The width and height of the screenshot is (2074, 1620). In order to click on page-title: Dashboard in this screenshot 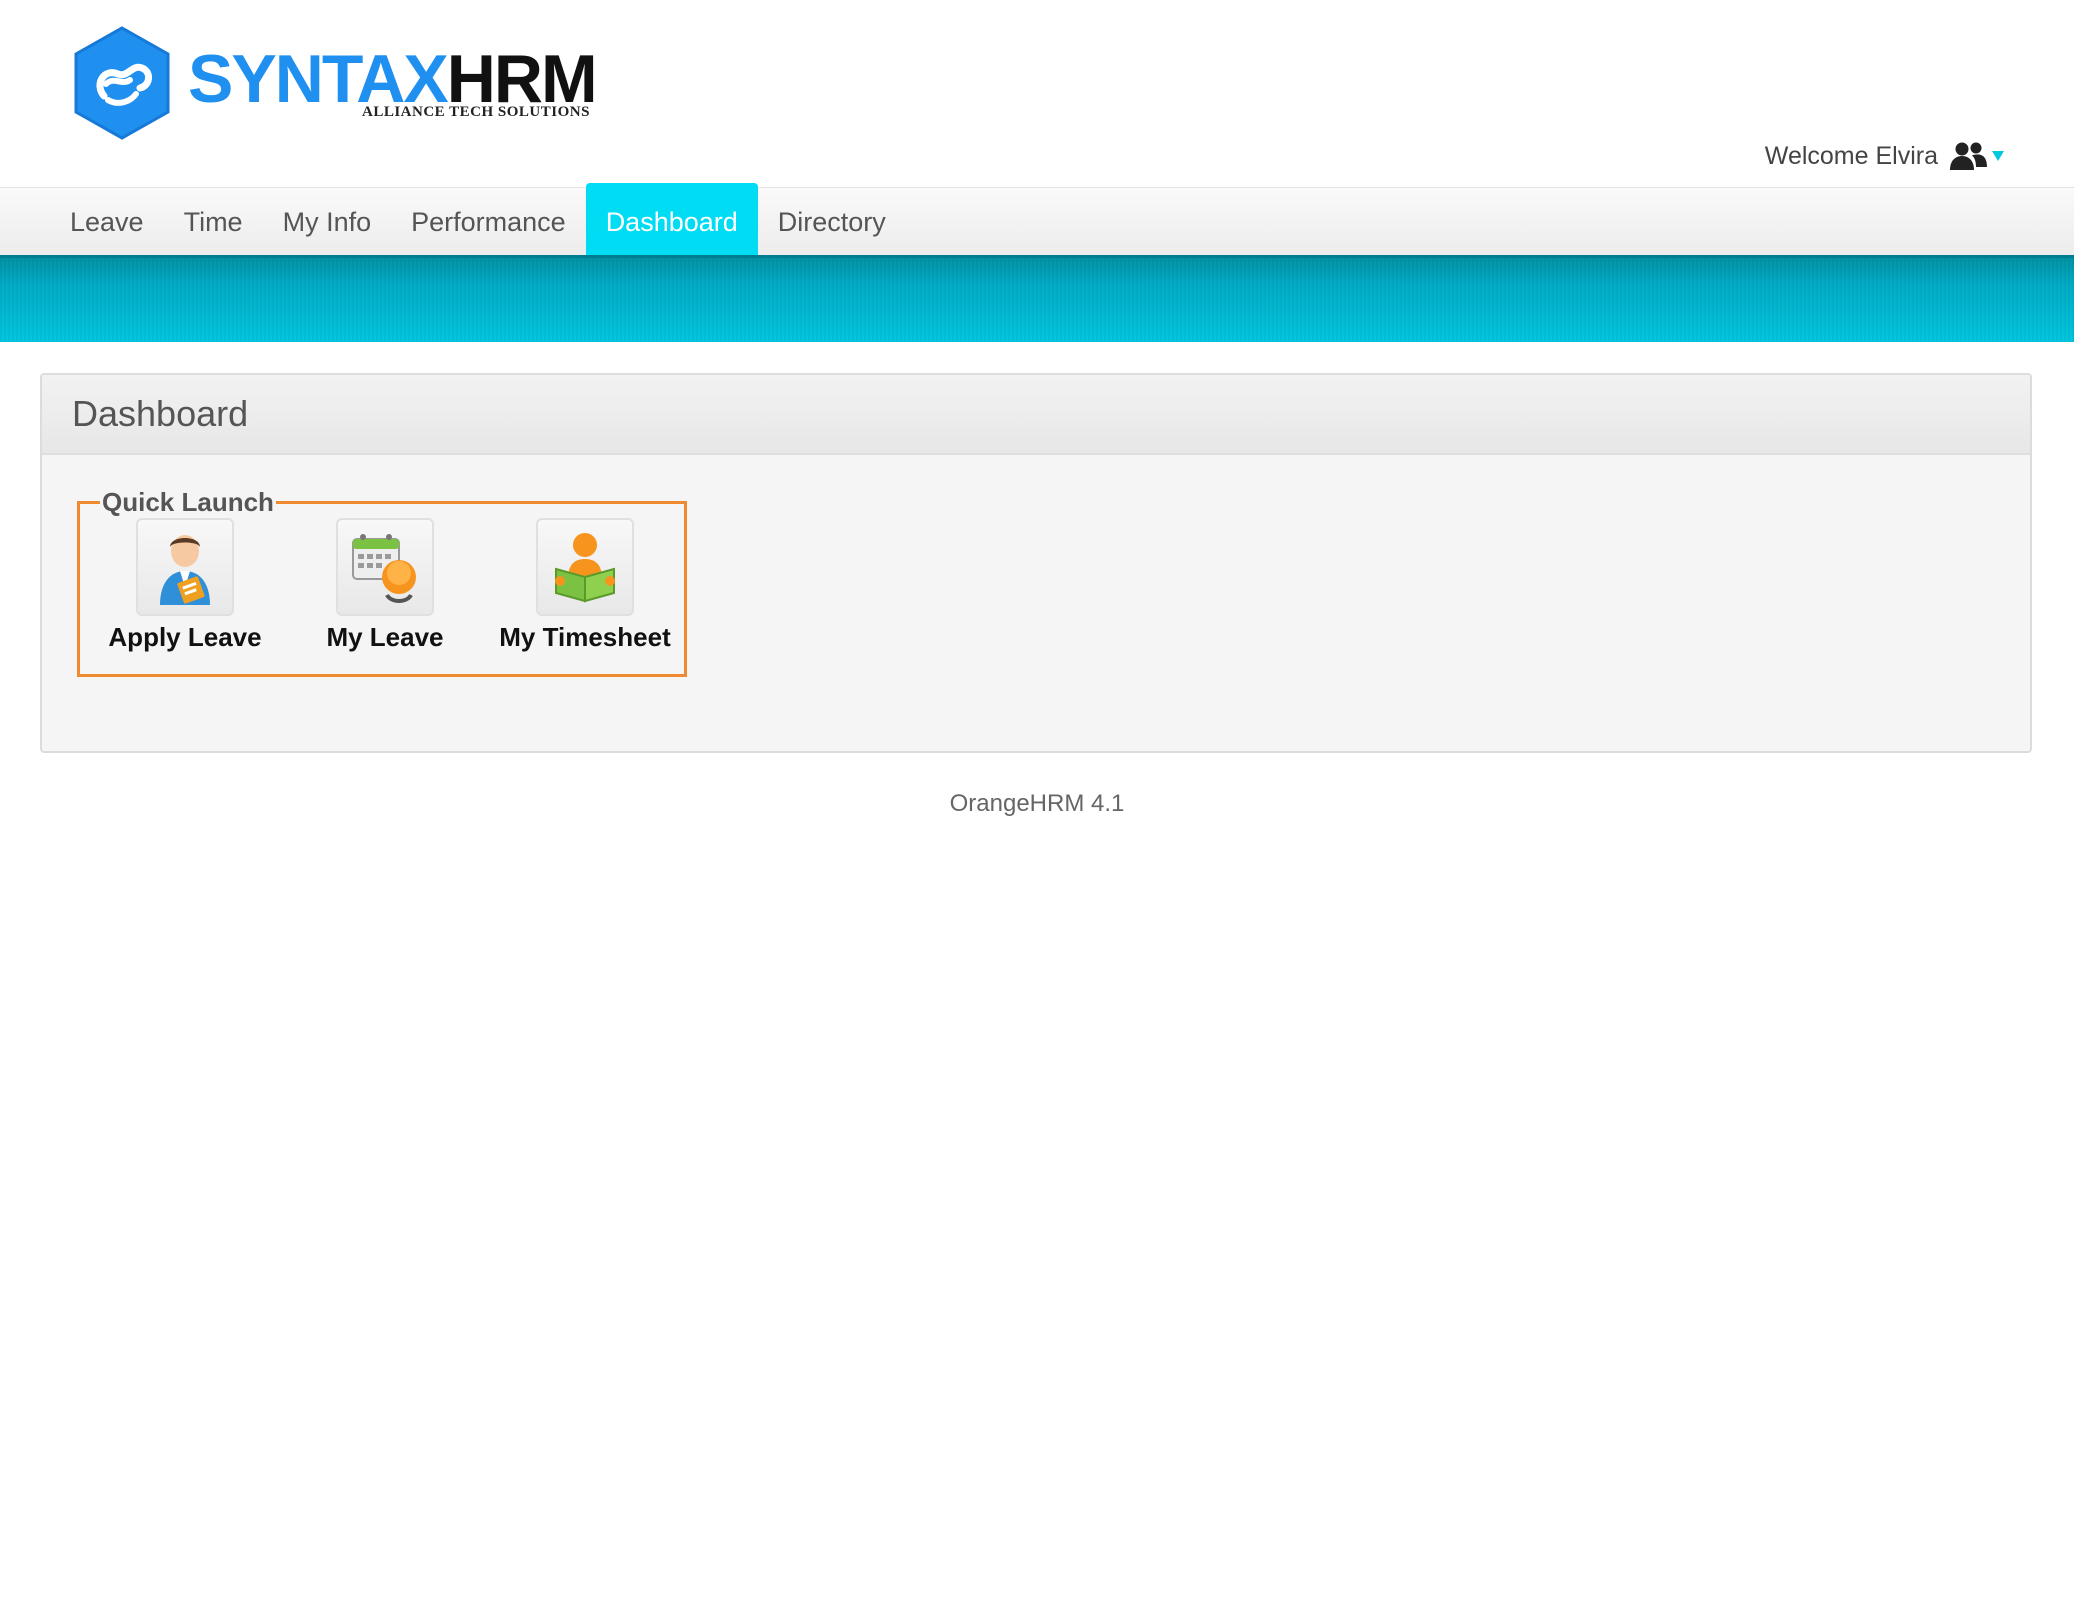, I will do `click(160, 413)`.